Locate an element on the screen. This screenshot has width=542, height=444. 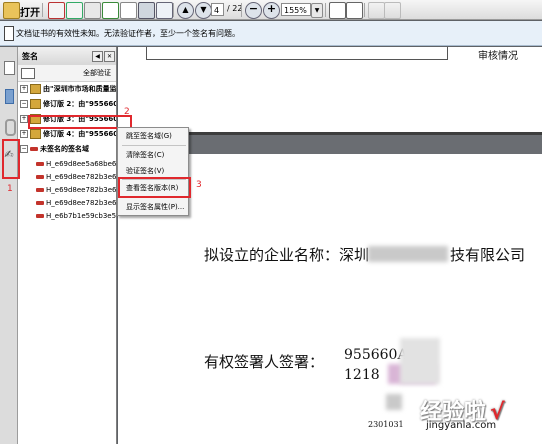
navigation-strip: ✍ is located at coordinates (9, 245).